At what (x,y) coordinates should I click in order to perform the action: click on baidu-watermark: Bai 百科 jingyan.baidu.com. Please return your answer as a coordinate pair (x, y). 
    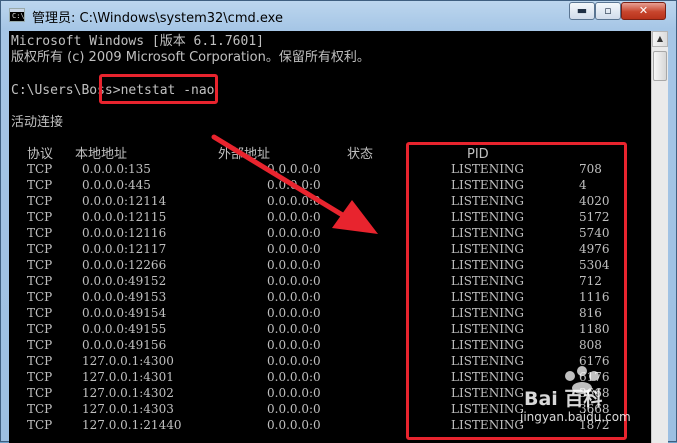
    Looking at the image, I should click on (595, 402).